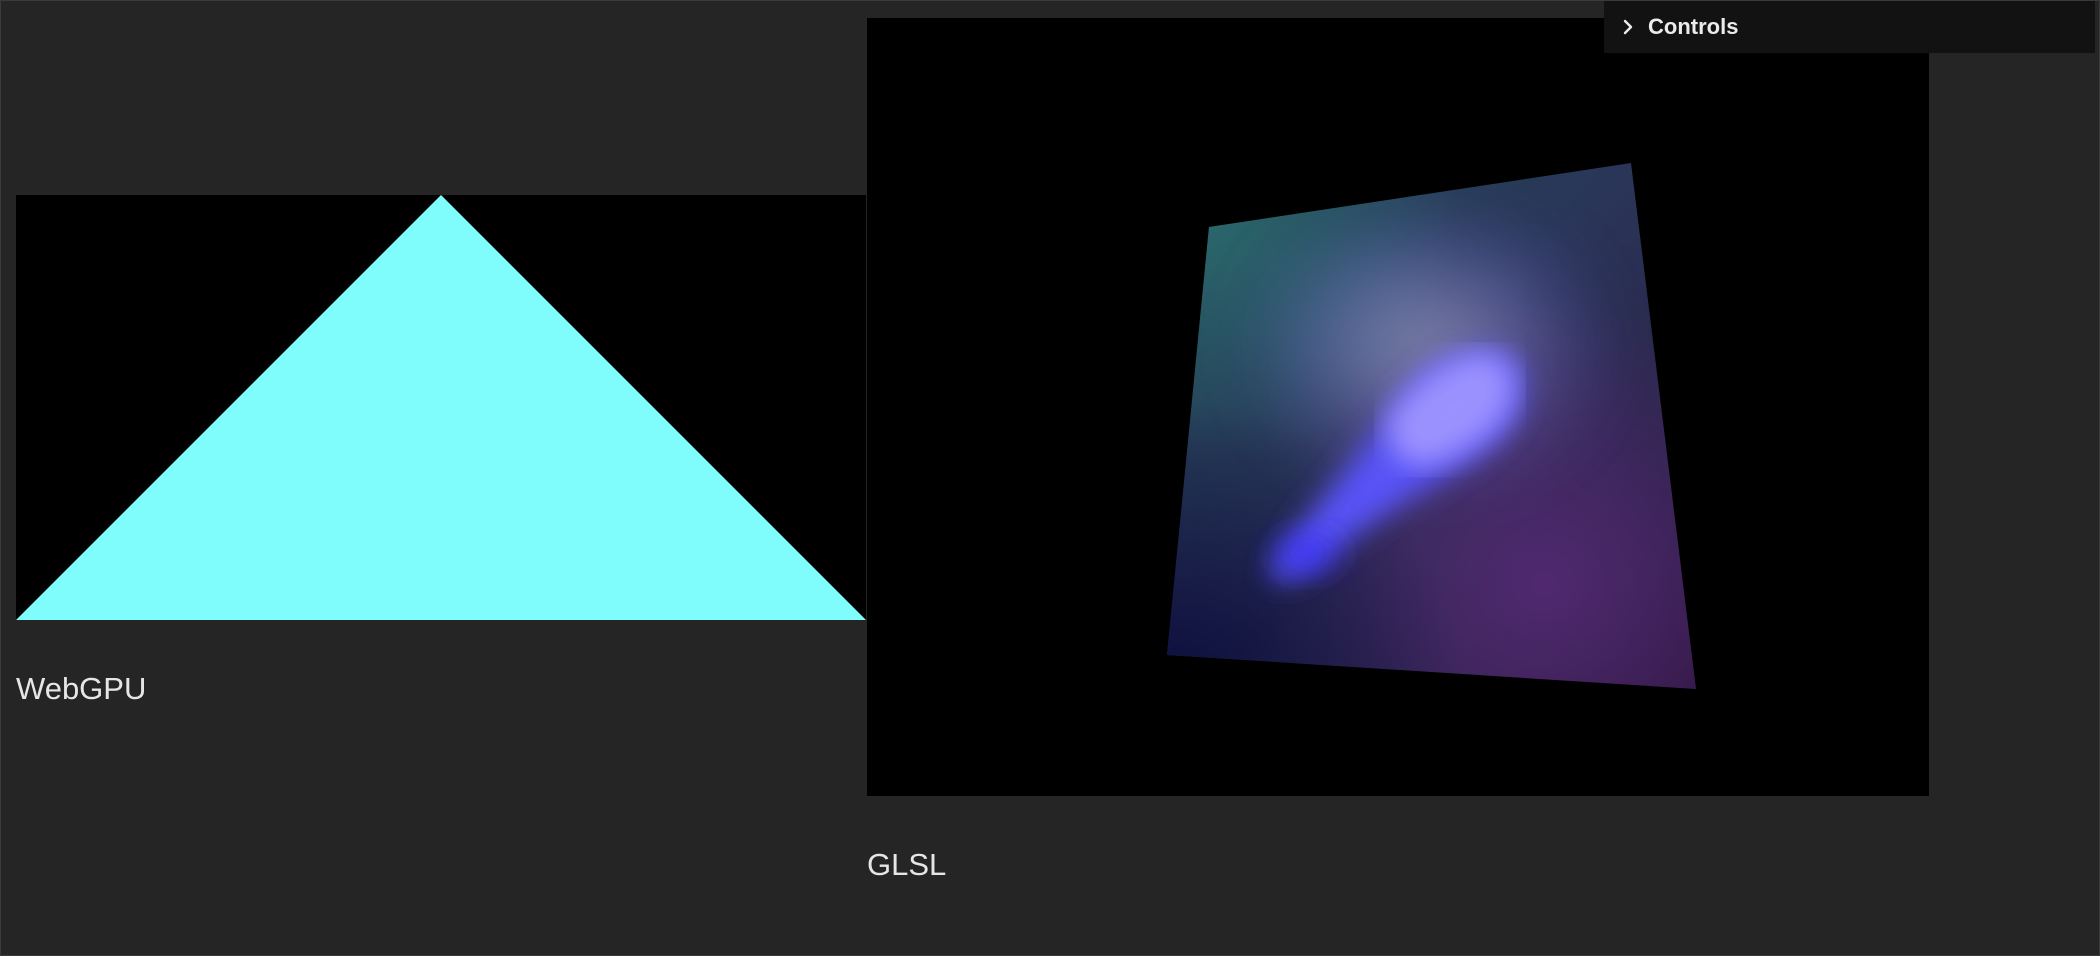  Describe the element at coordinates (81, 688) in the screenshot. I see `webgpu-caption: WebGPU` at that location.